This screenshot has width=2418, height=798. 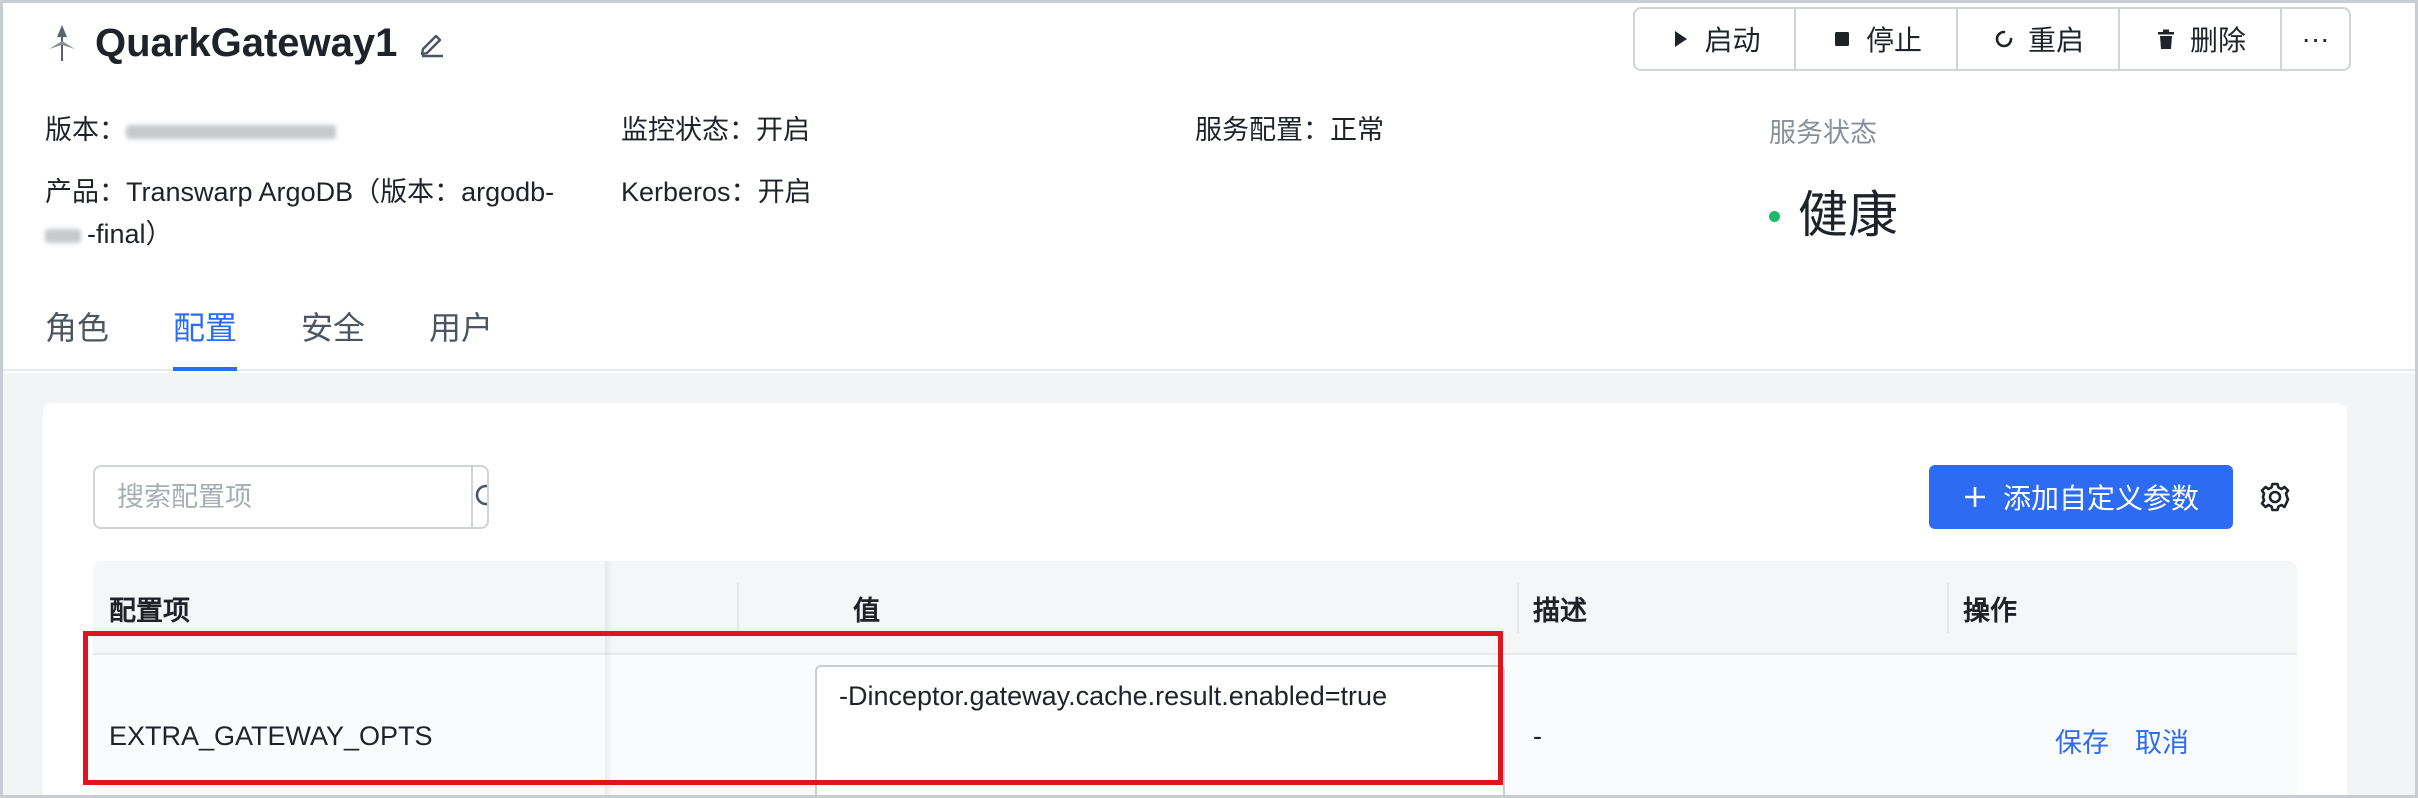 What do you see at coordinates (461, 337) in the screenshot?
I see `tab-users: 用户` at bounding box center [461, 337].